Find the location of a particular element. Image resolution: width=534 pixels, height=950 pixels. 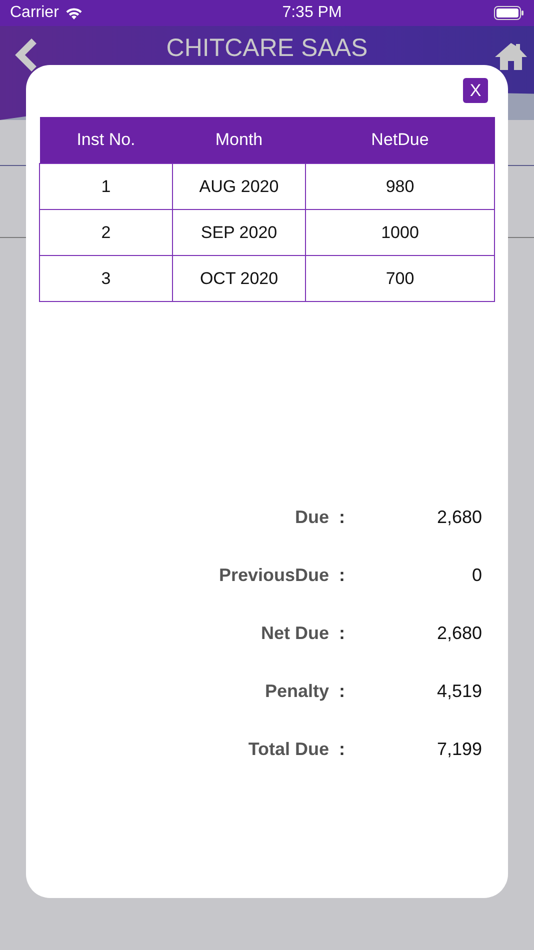

back-icon is located at coordinates (26, 55).